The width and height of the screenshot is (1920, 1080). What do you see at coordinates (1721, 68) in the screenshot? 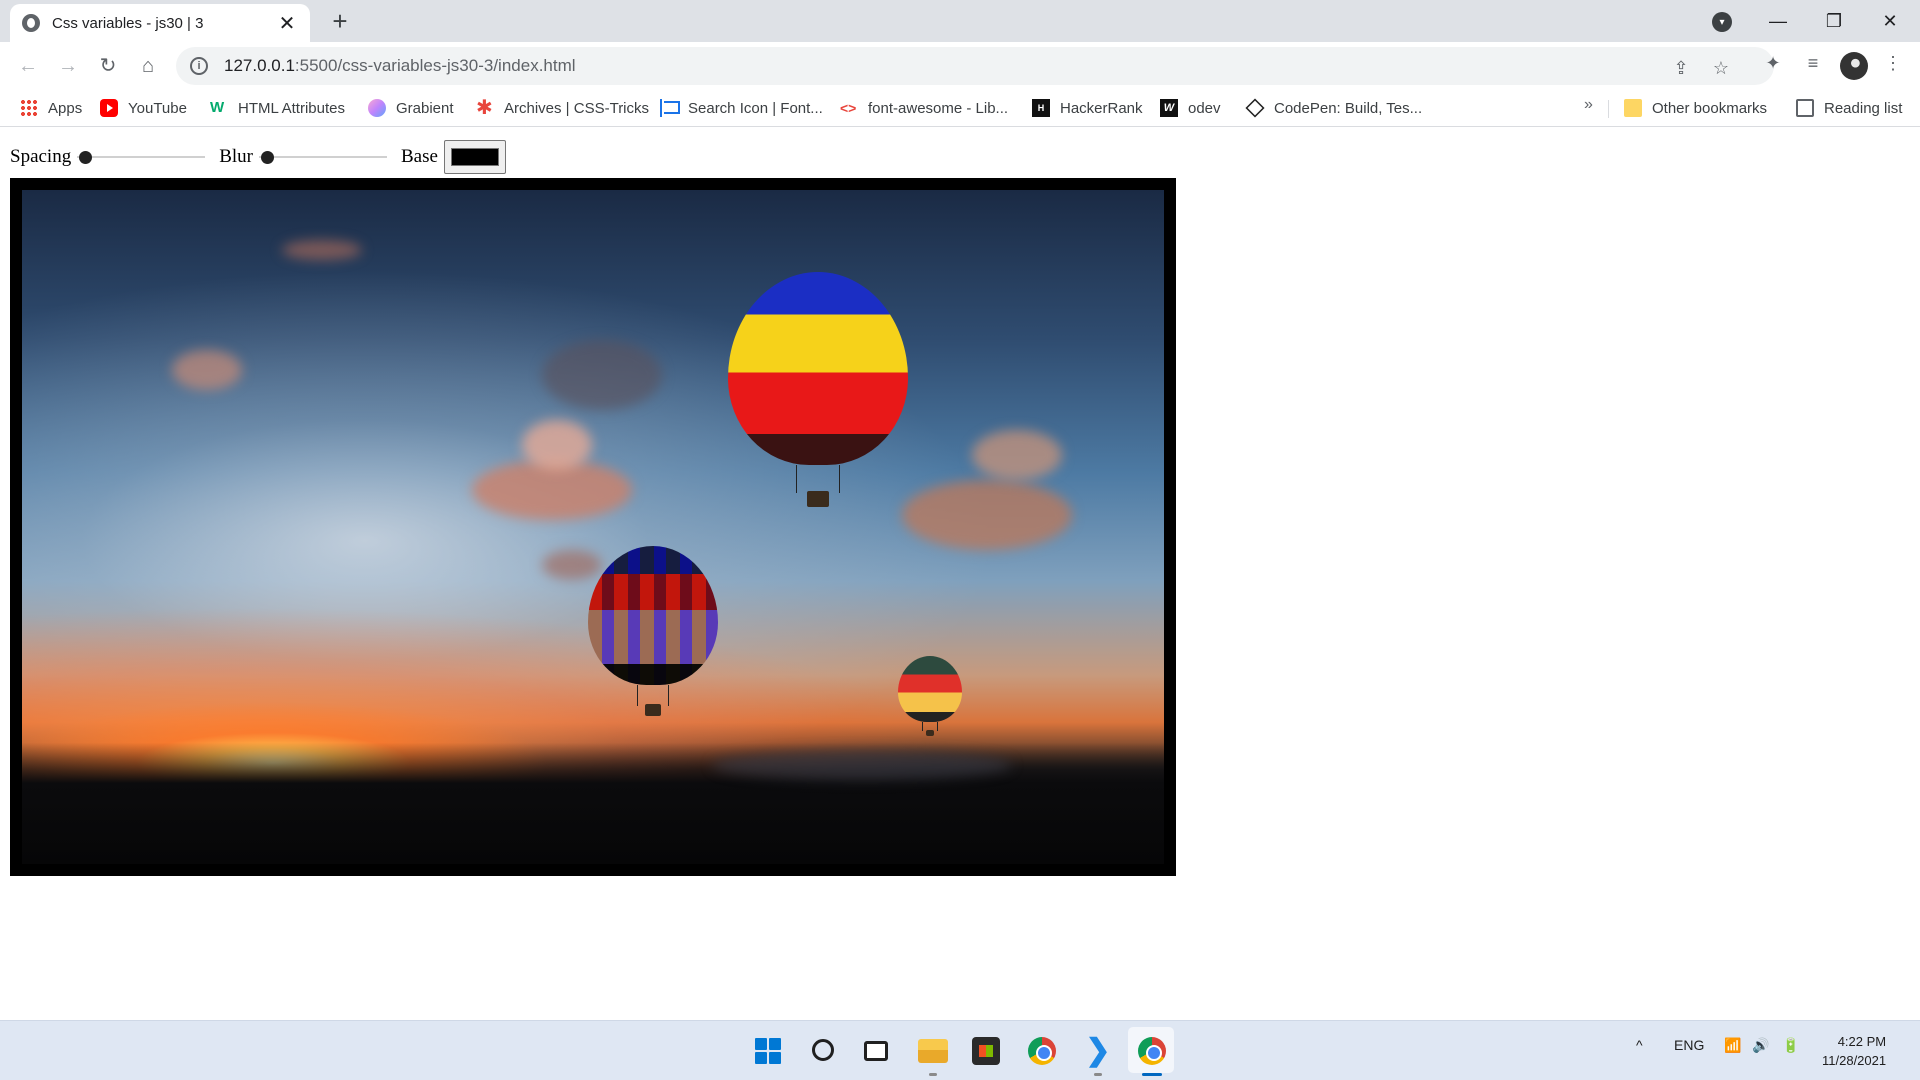
I see `bookmark-star-icon: ☆` at bounding box center [1721, 68].